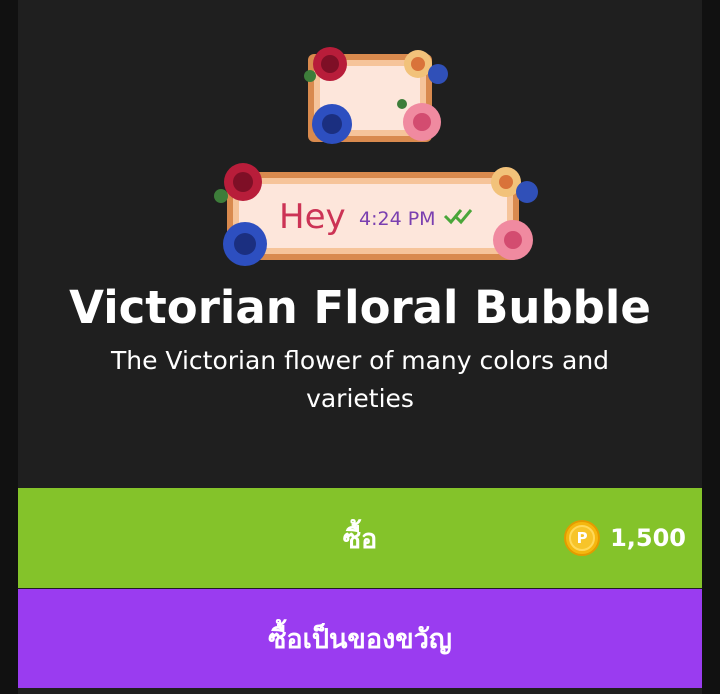  I want to click on buy-button: ซื้อ P 1,500, so click(360, 538).